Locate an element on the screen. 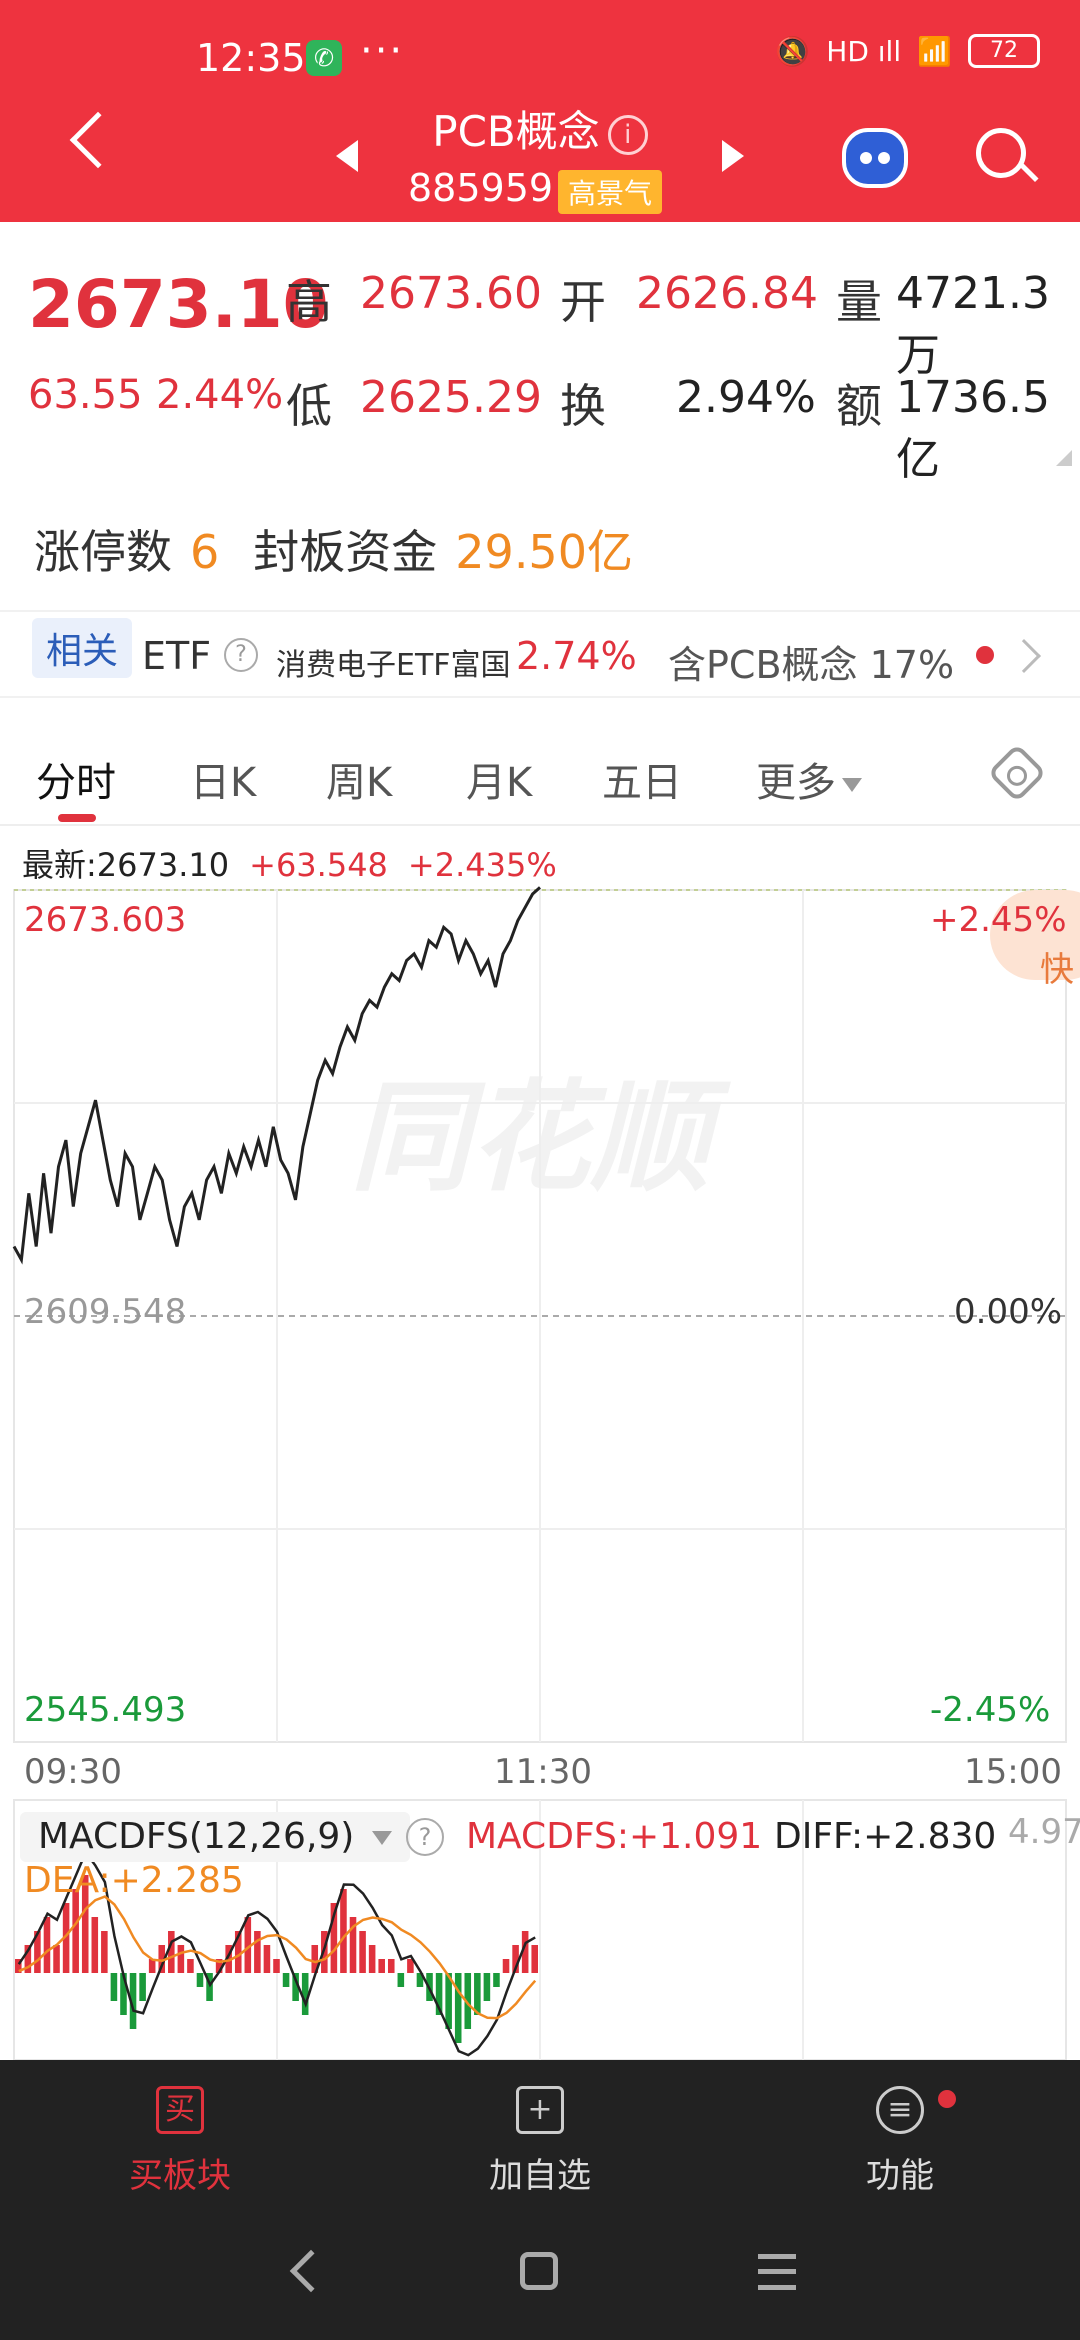 Image resolution: width=1080 pixels, height=2340 pixels. y-label-mid-pct: 0.00% is located at coordinates (1008, 1312).